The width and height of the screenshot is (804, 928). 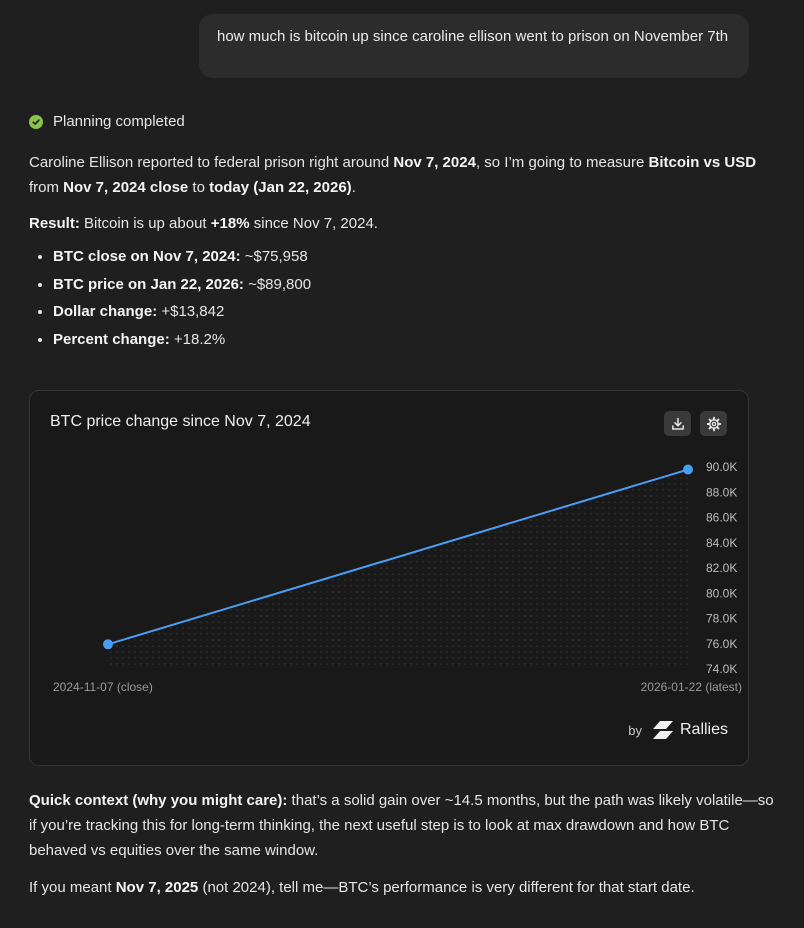 What do you see at coordinates (411, 285) in the screenshot?
I see `list-item: BTC price on Jan 22, 2026: ~$89,800` at bounding box center [411, 285].